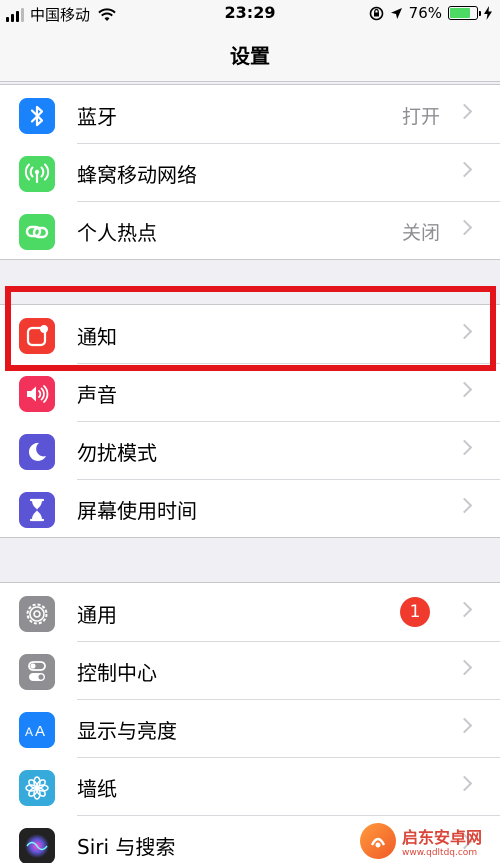 This screenshot has height=863, width=500. Describe the element at coordinates (250, 14) in the screenshot. I see `status-bar: 中国移动 23:29 76%` at that location.